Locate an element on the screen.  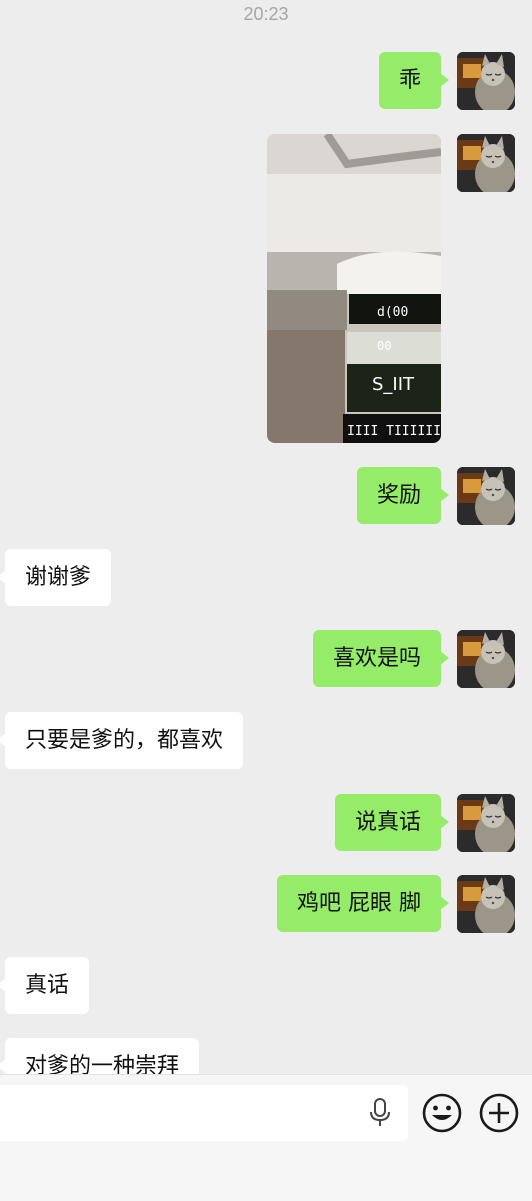
incoming-message-bubble: 只要是爹的，都喜欢 is located at coordinates (122, 740).